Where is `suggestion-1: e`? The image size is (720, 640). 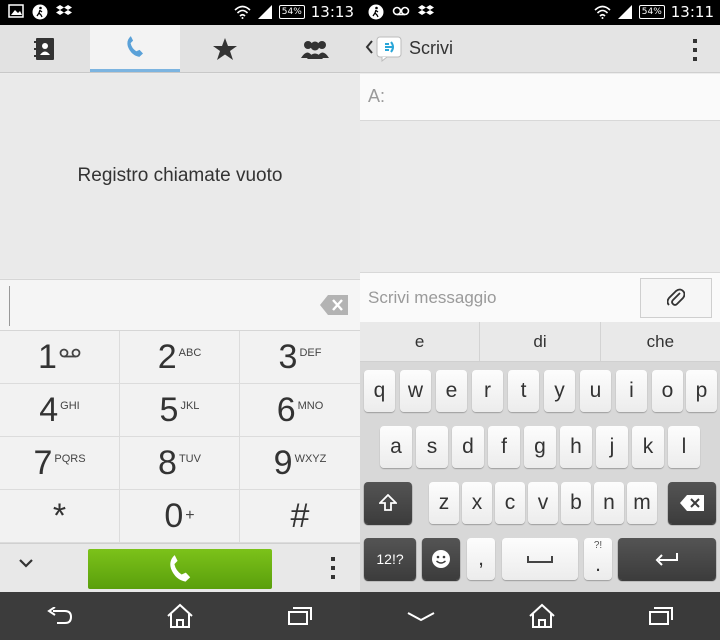 suggestion-1: e is located at coordinates (420, 341).